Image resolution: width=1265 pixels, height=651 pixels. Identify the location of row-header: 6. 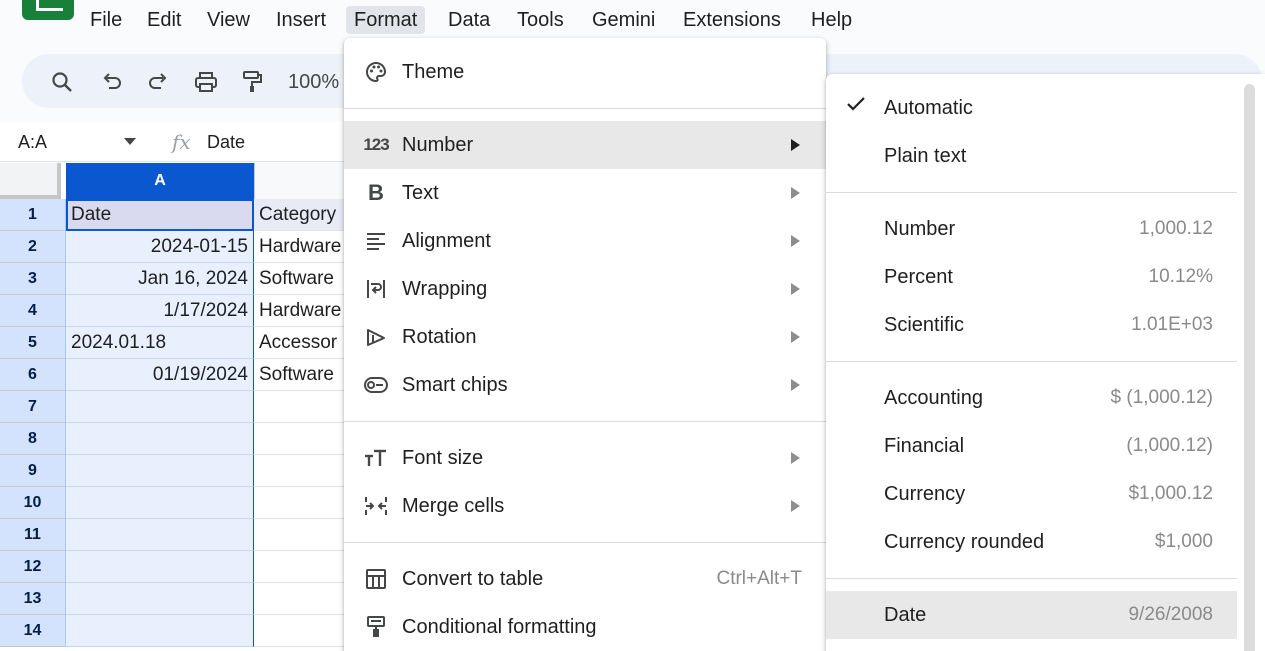
(33, 375).